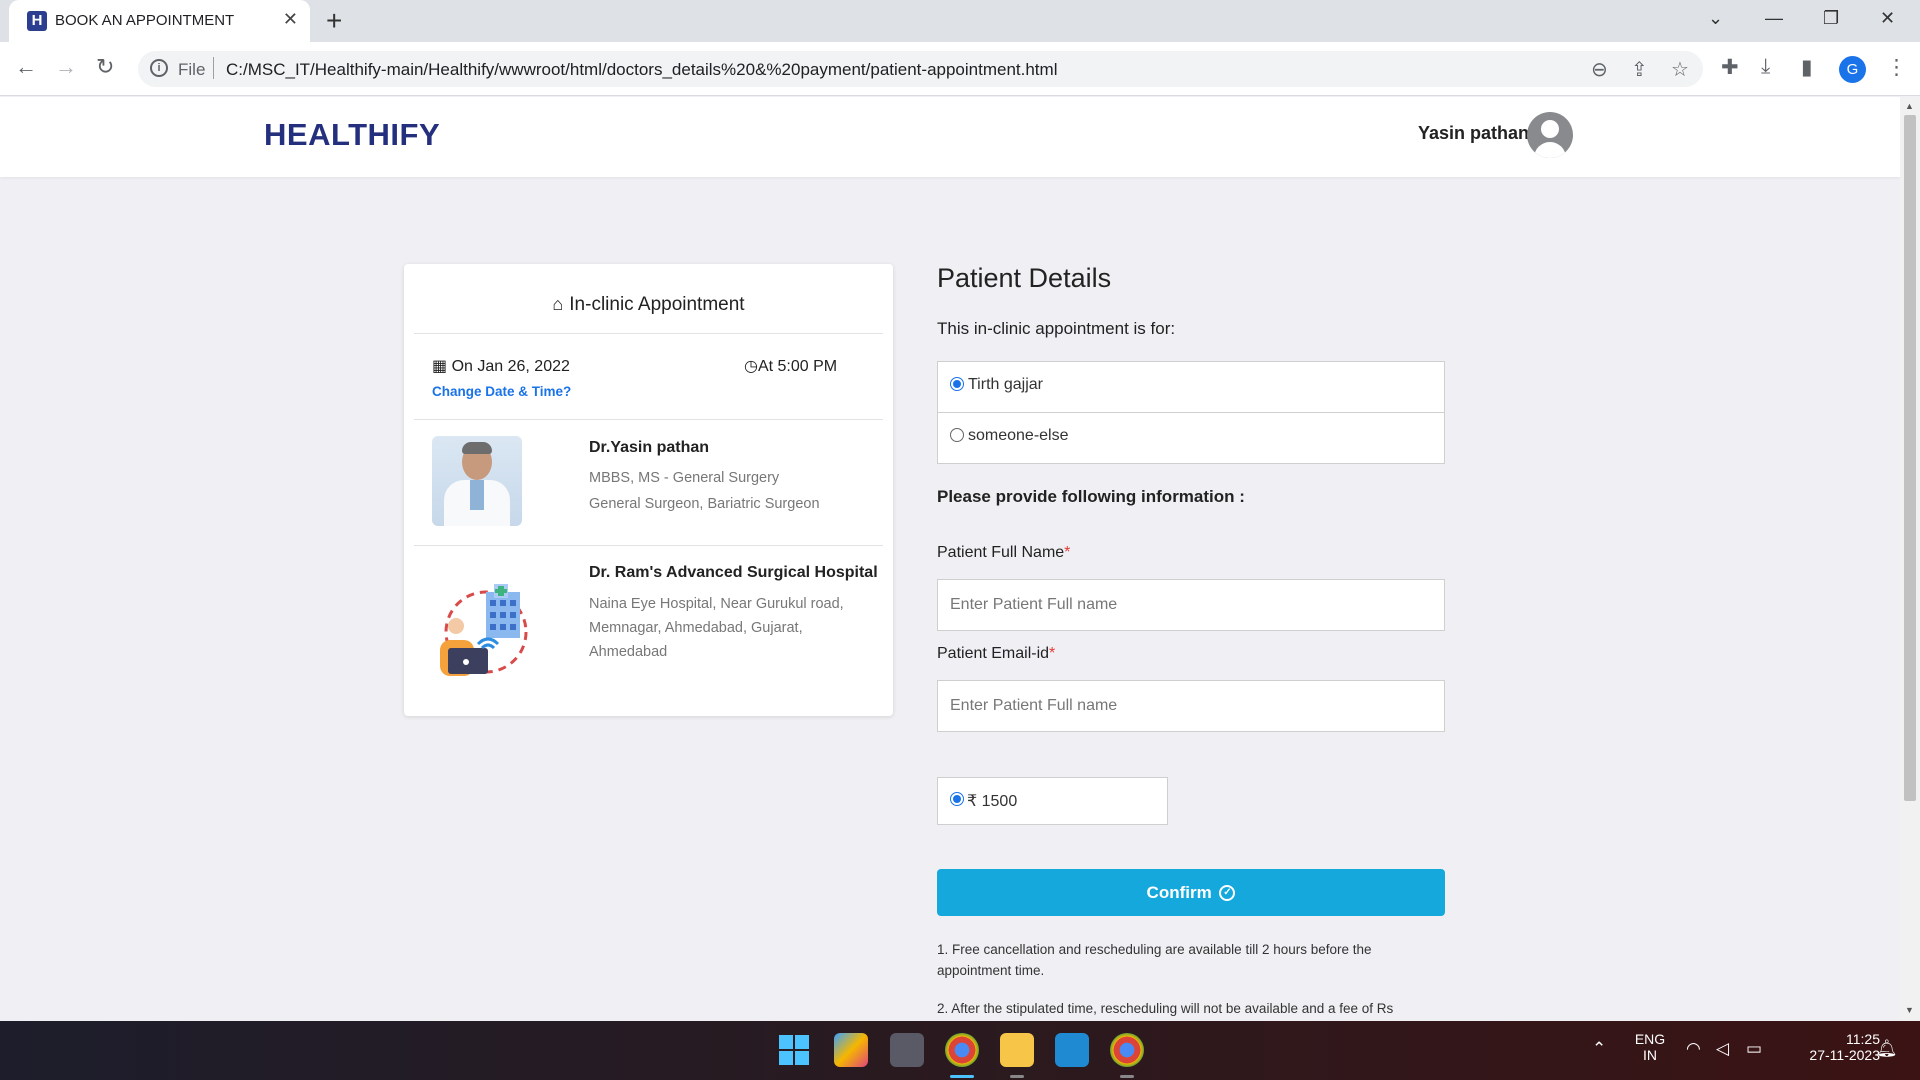 The width and height of the screenshot is (1920, 1080). Describe the element at coordinates (1754, 1049) in the screenshot. I see `battery-icon: ▭` at that location.